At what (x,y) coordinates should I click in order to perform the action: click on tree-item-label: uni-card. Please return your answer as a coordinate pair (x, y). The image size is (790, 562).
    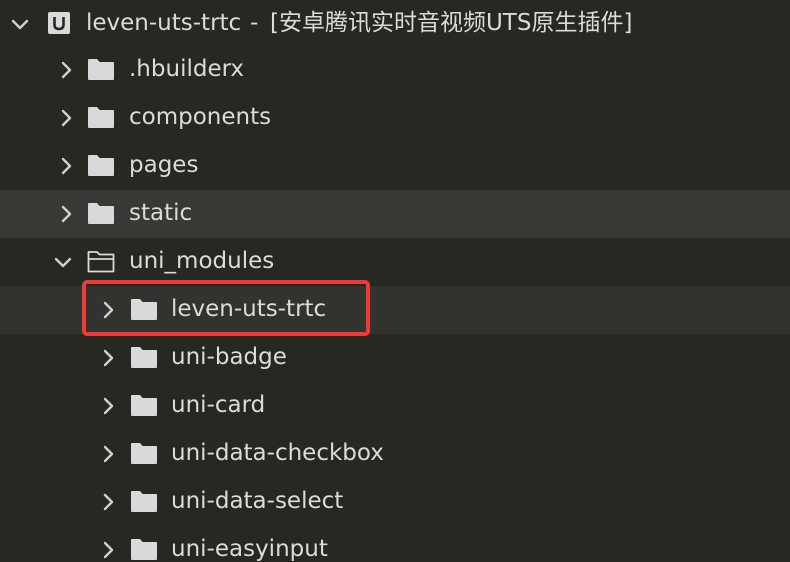
    Looking at the image, I should click on (218, 405).